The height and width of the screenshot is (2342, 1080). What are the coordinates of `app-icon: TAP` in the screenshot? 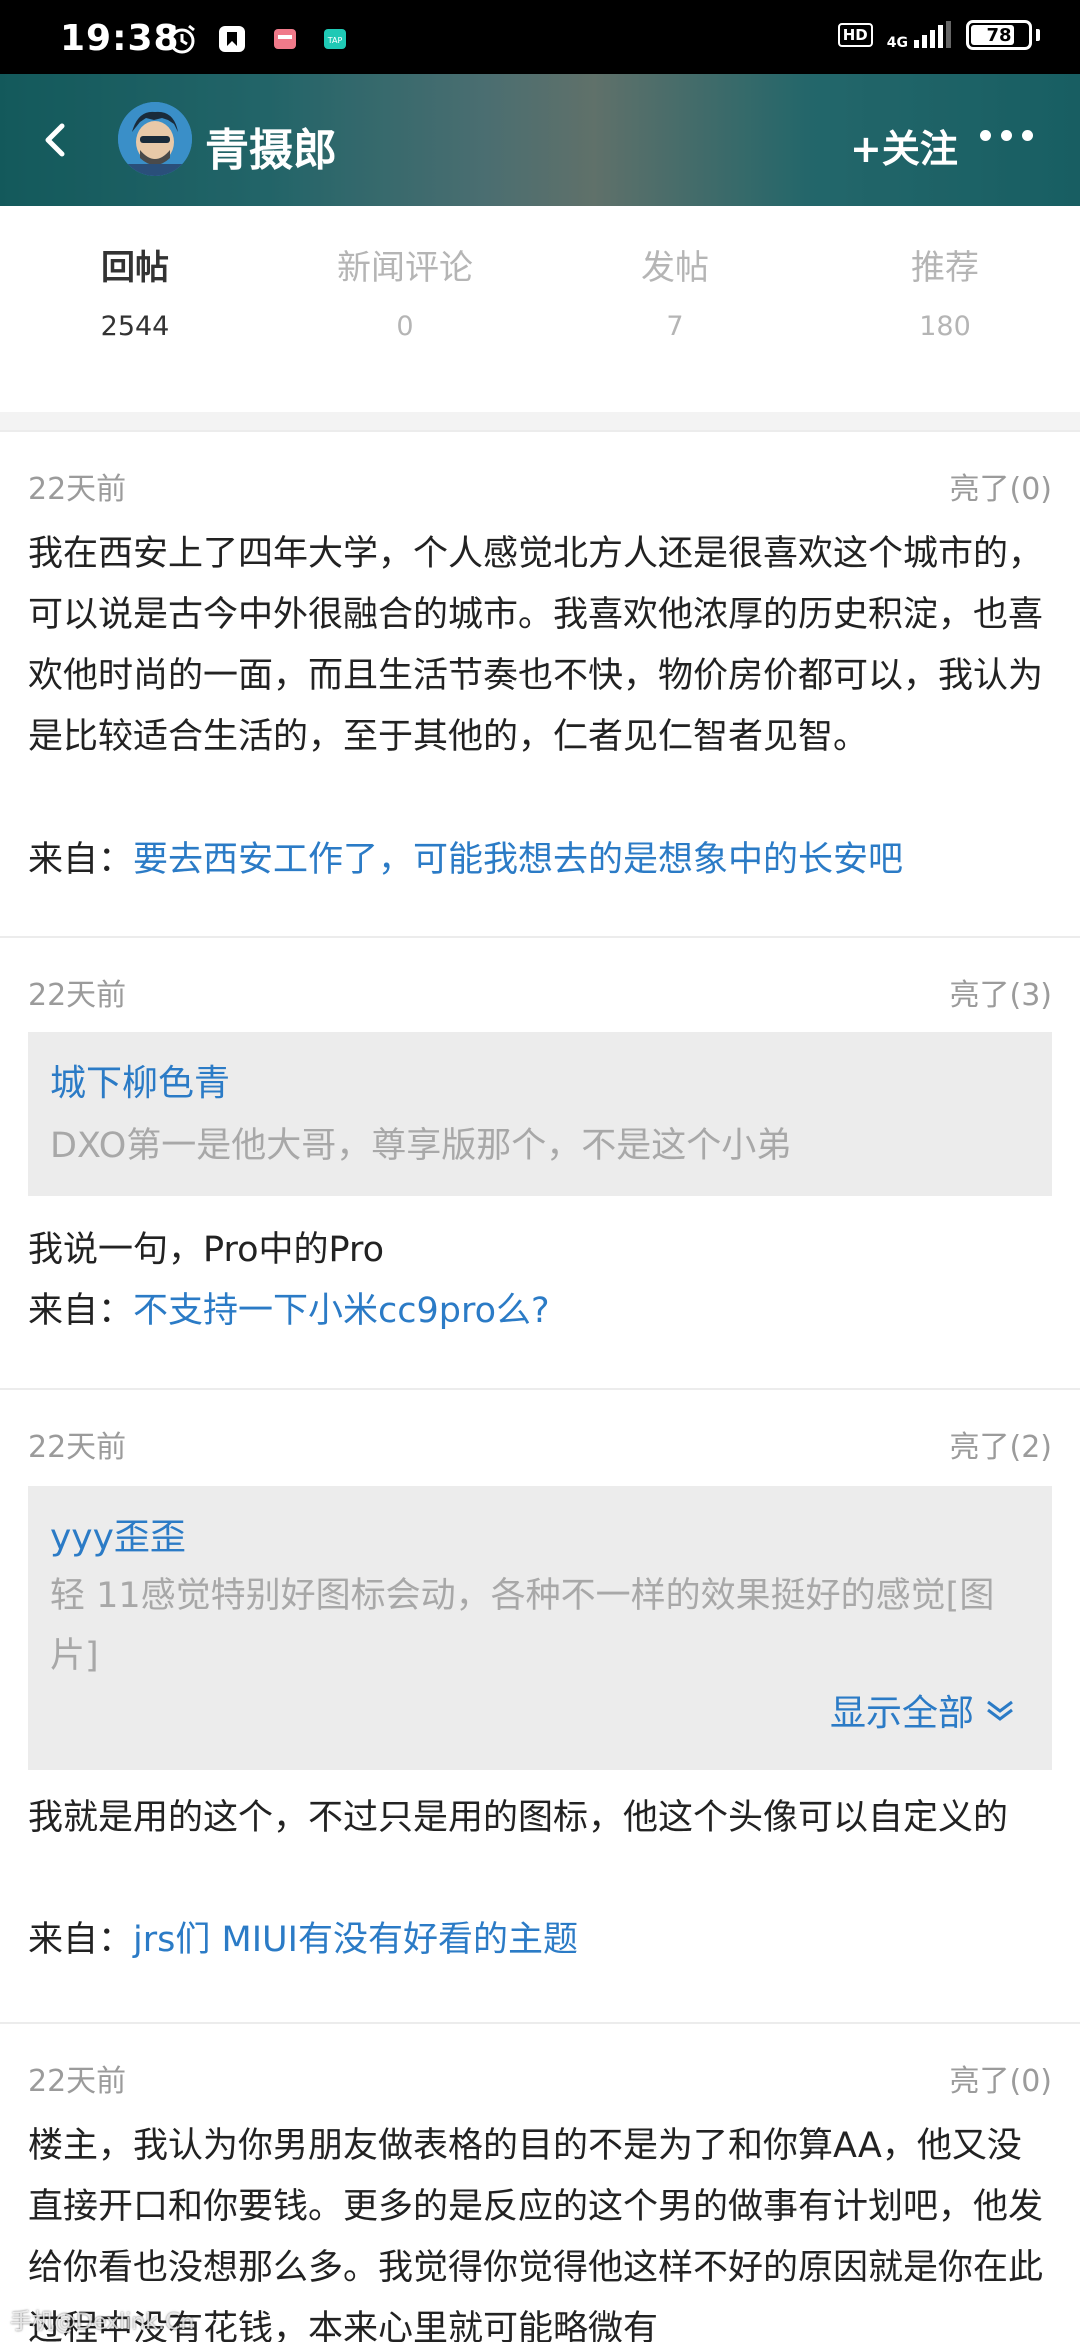 It's located at (335, 39).